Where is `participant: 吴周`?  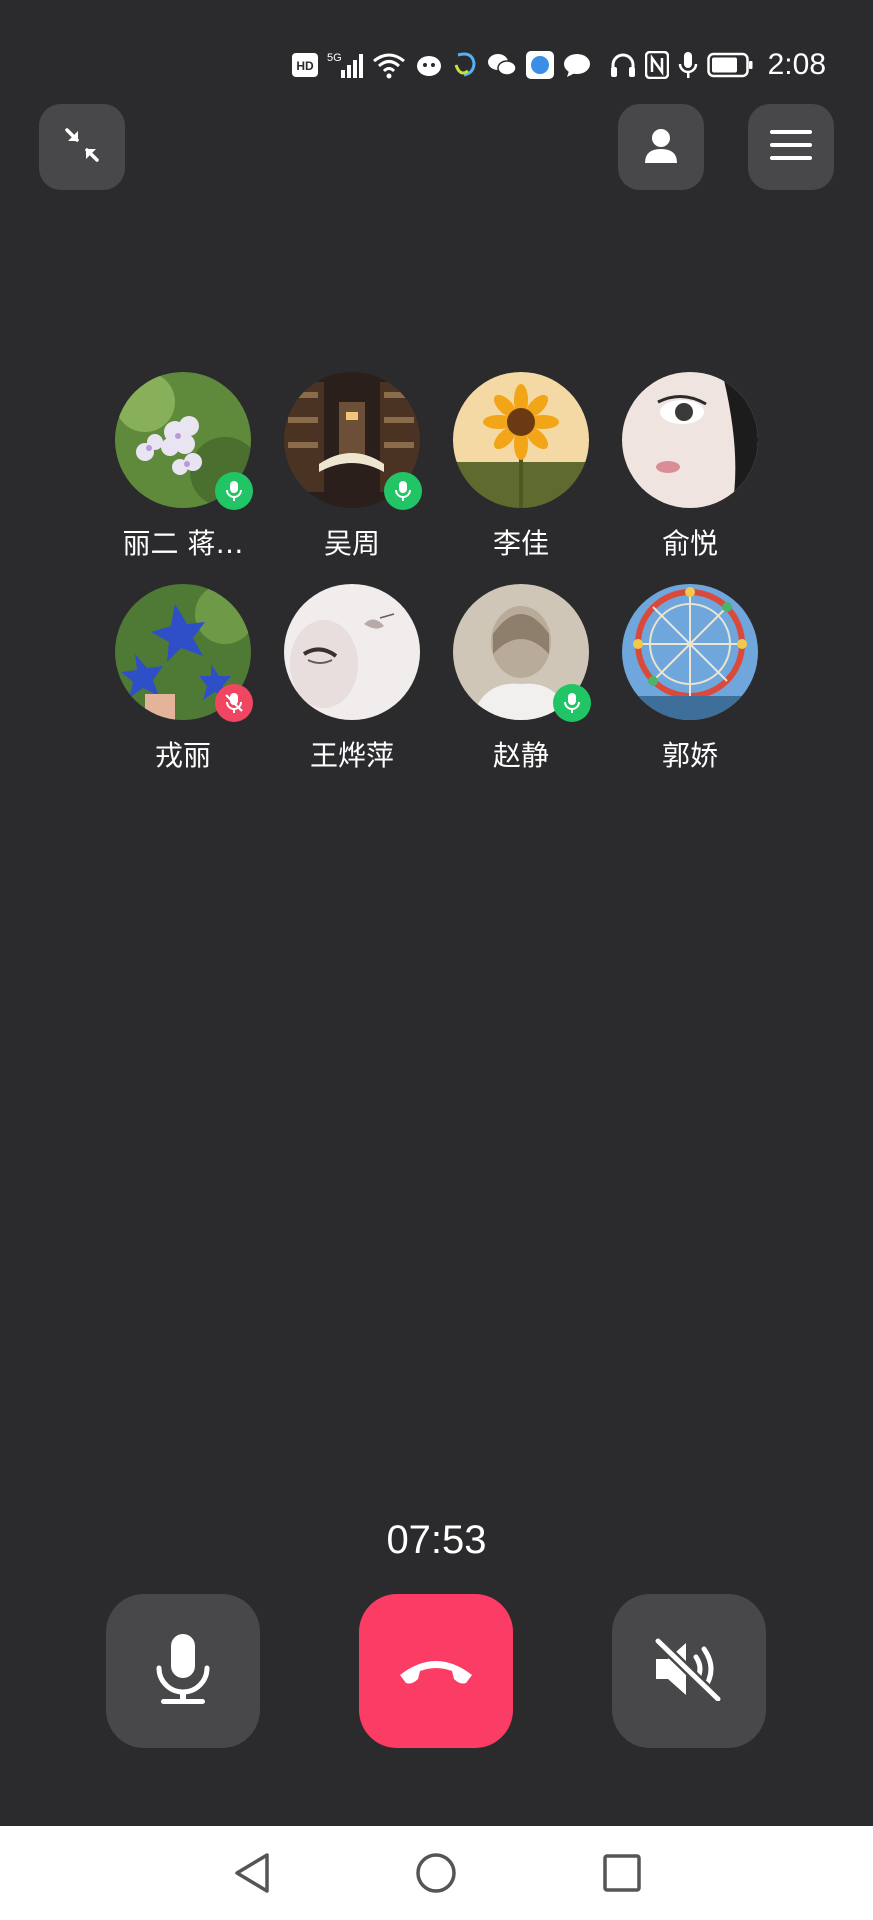 participant: 吴周 is located at coordinates (353, 467).